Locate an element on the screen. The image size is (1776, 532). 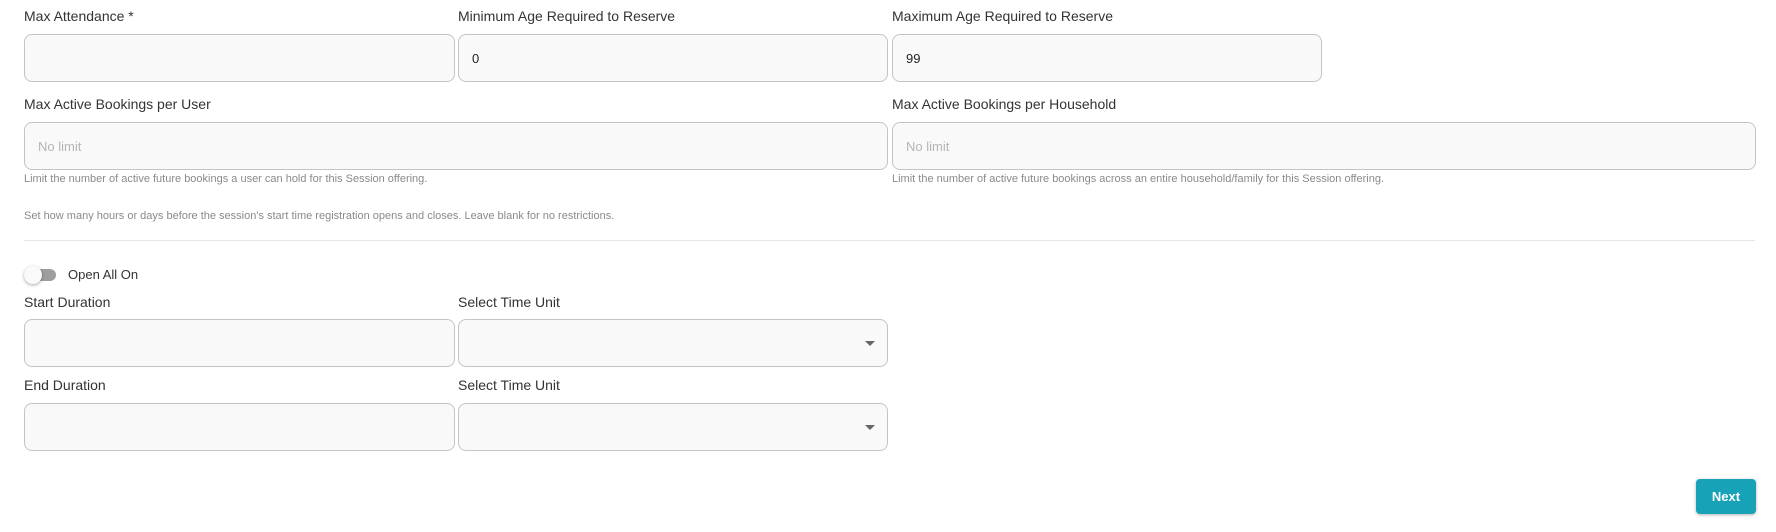
per-user-label: Max Active Bookings per User is located at coordinates (117, 104).